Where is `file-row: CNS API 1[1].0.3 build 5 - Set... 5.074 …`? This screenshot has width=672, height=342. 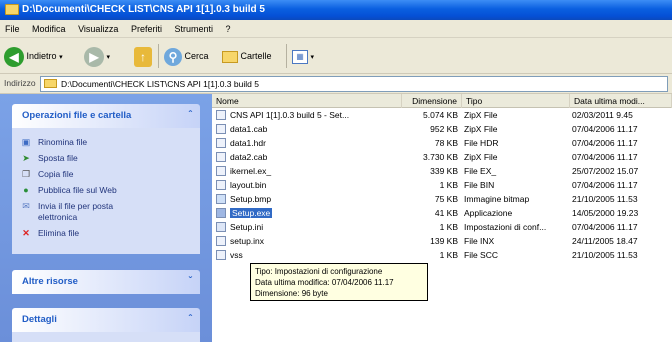 file-row: CNS API 1[1].0.3 build 5 - Set... 5.074 … is located at coordinates (442, 115).